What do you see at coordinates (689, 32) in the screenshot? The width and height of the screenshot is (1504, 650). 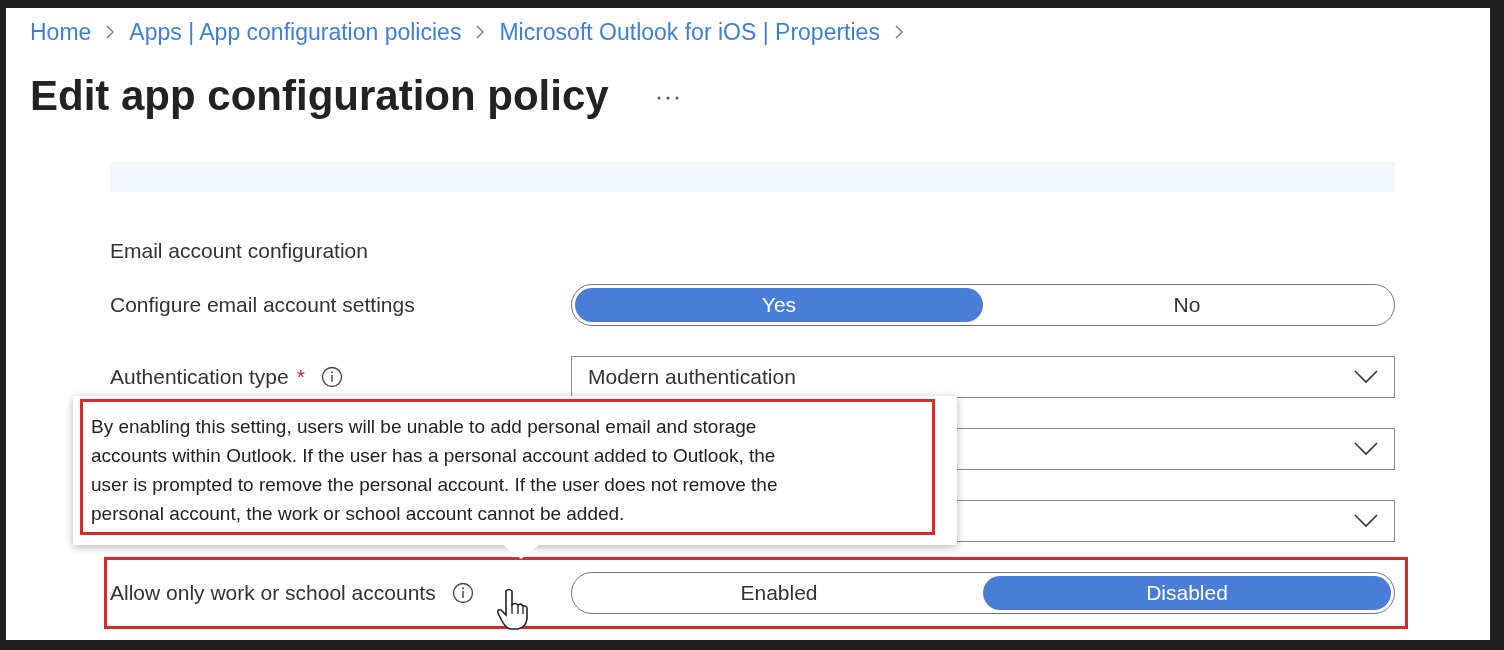 I see `breadcrumb-link: Microsoft Outlook for iOS | Properties` at bounding box center [689, 32].